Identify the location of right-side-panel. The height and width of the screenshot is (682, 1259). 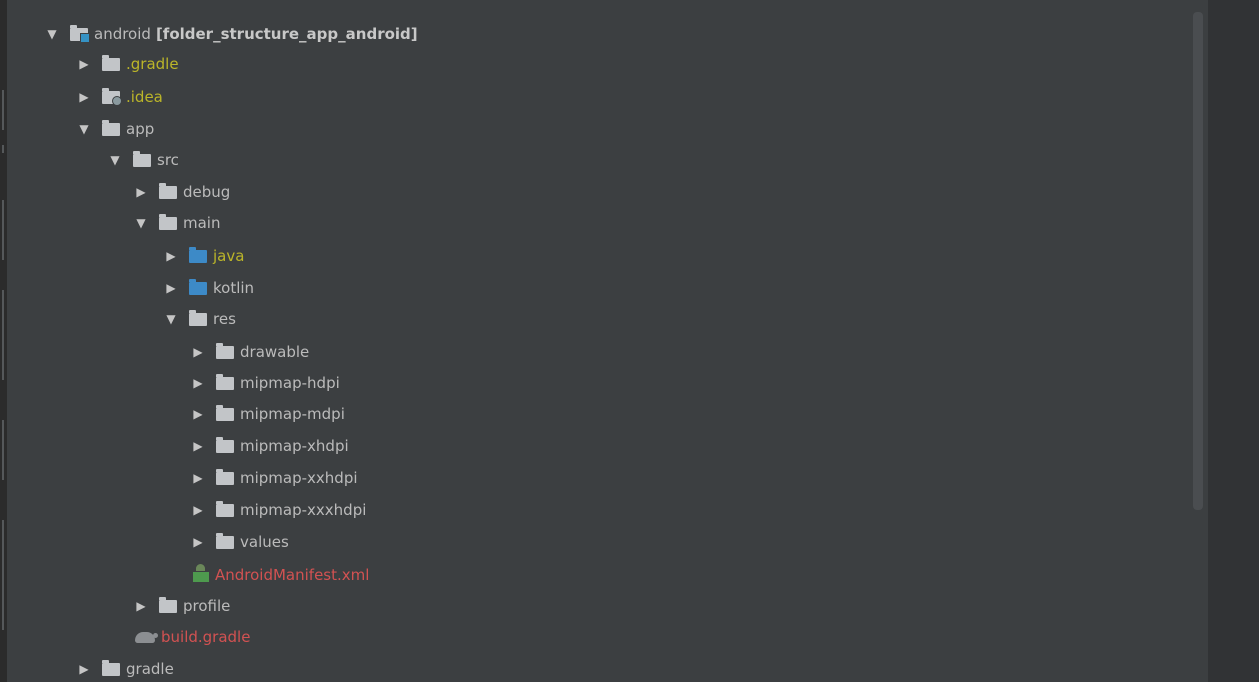
(1233, 341).